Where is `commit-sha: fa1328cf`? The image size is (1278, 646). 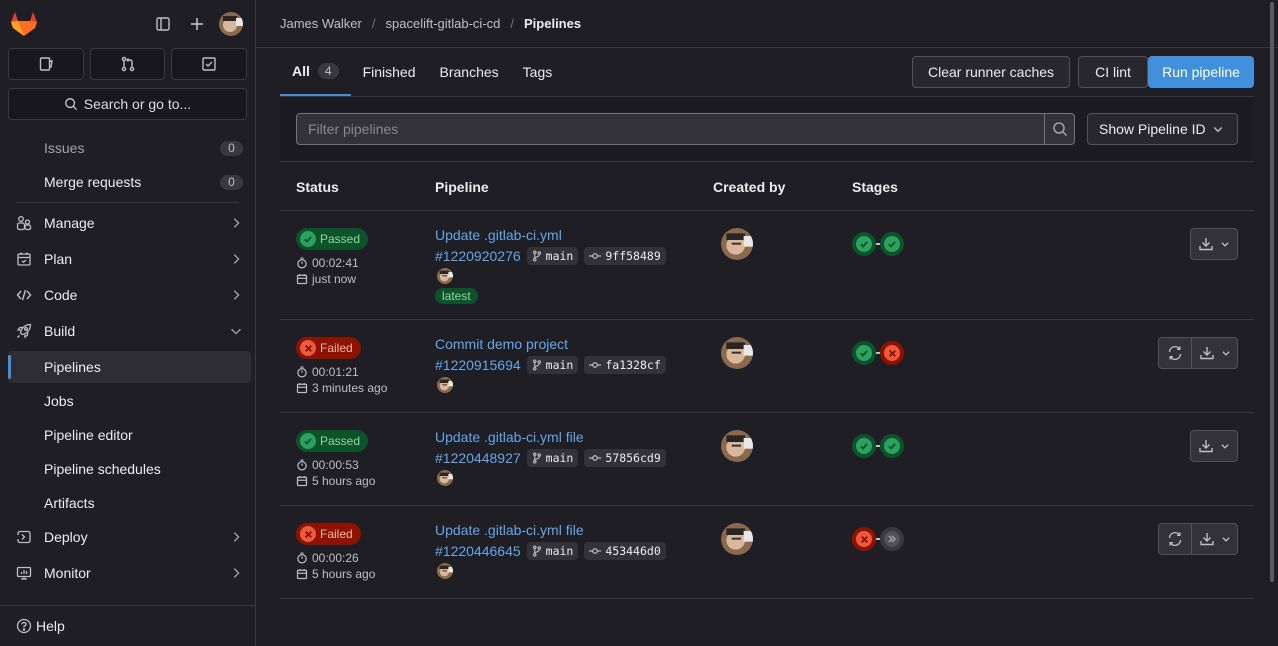
commit-sha: fa1328cf is located at coordinates (625, 365).